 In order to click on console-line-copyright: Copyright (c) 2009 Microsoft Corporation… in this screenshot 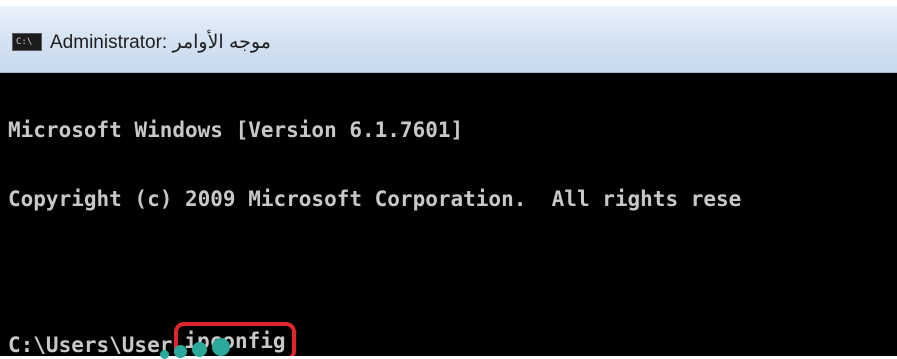, I will do `click(375, 199)`.